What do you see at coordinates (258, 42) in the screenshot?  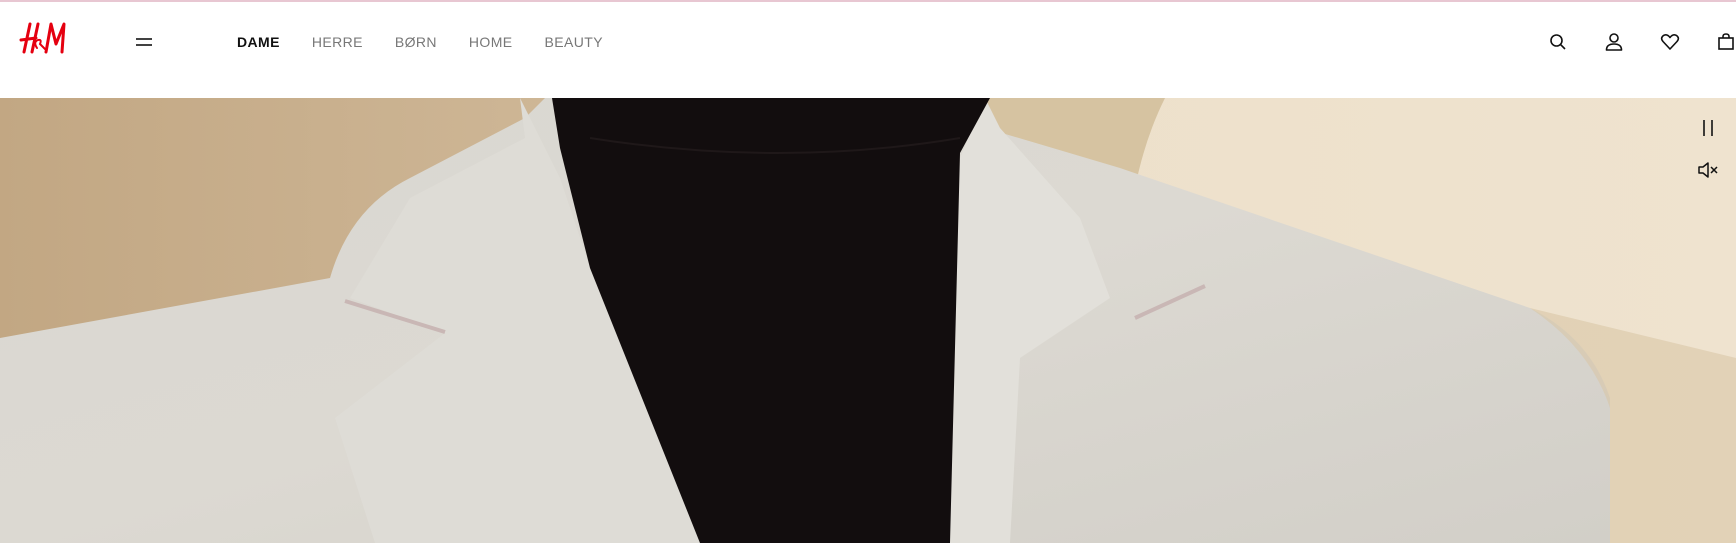 I see `nav-item-dame: DAME` at bounding box center [258, 42].